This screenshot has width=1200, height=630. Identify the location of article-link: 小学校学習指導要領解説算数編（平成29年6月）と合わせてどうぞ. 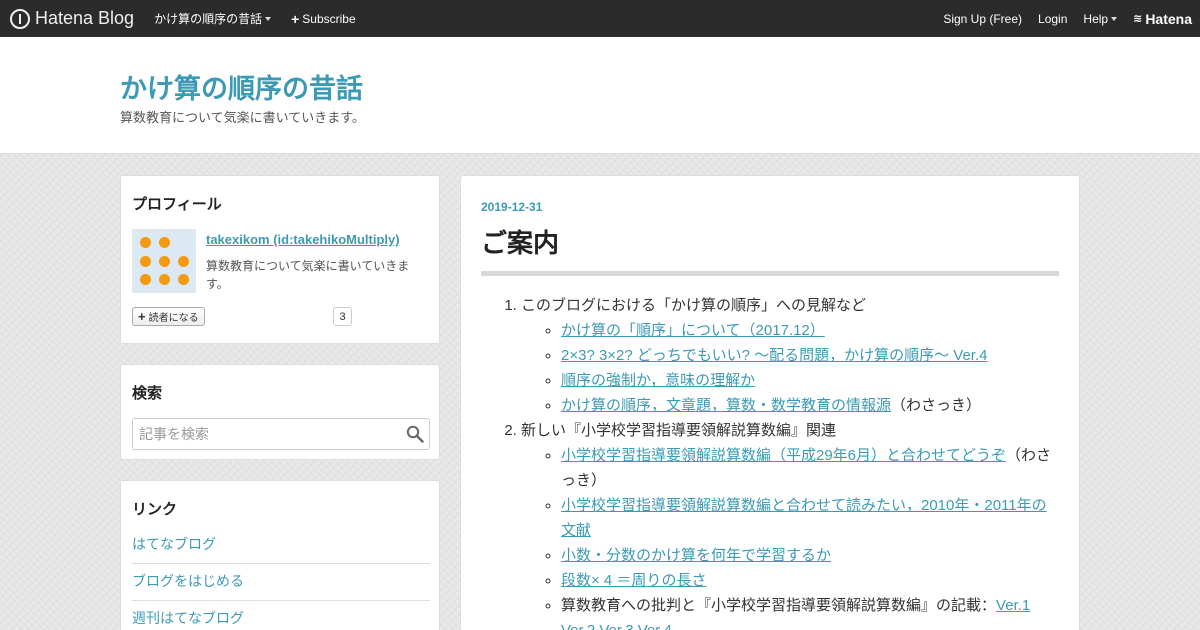
(783, 455).